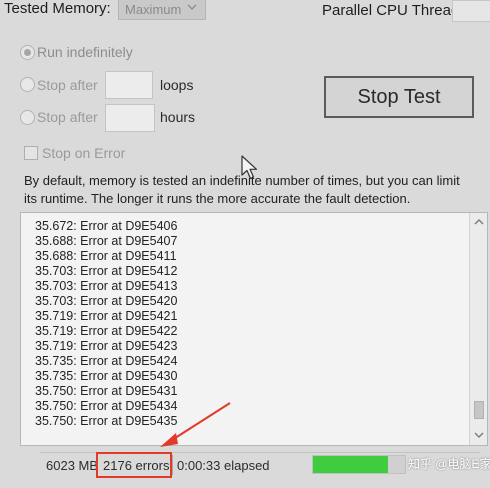 The height and width of the screenshot is (488, 490). I want to click on stop-on-error-checkbox, so click(31, 153).